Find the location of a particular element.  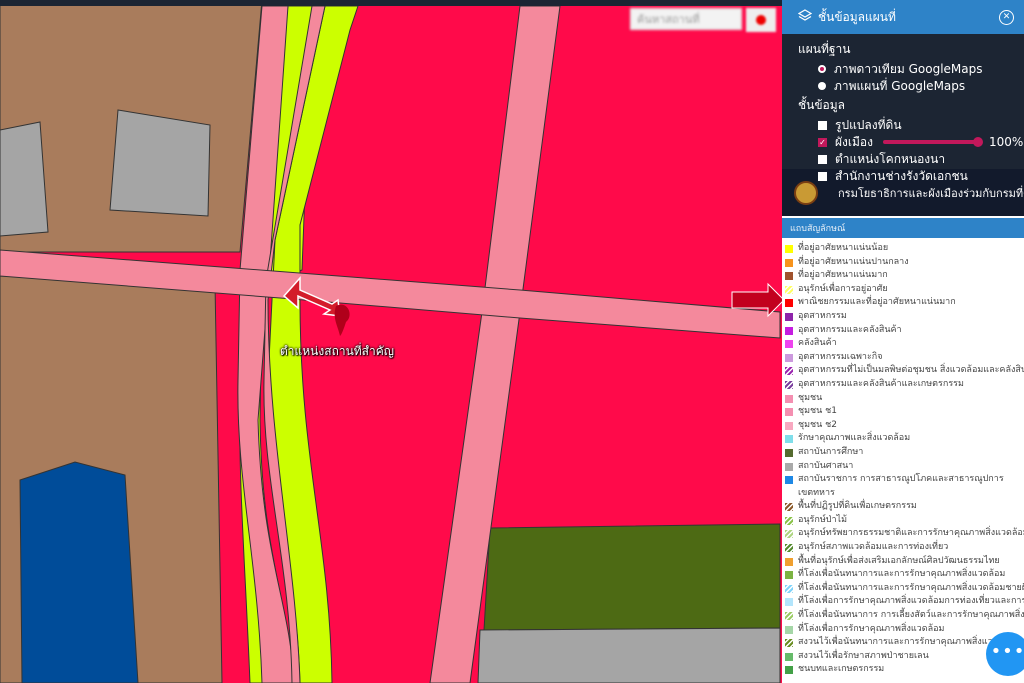

legend-item: ที่อยู่อาศัยหนาแน่นปานกลาง is located at coordinates (904, 263).